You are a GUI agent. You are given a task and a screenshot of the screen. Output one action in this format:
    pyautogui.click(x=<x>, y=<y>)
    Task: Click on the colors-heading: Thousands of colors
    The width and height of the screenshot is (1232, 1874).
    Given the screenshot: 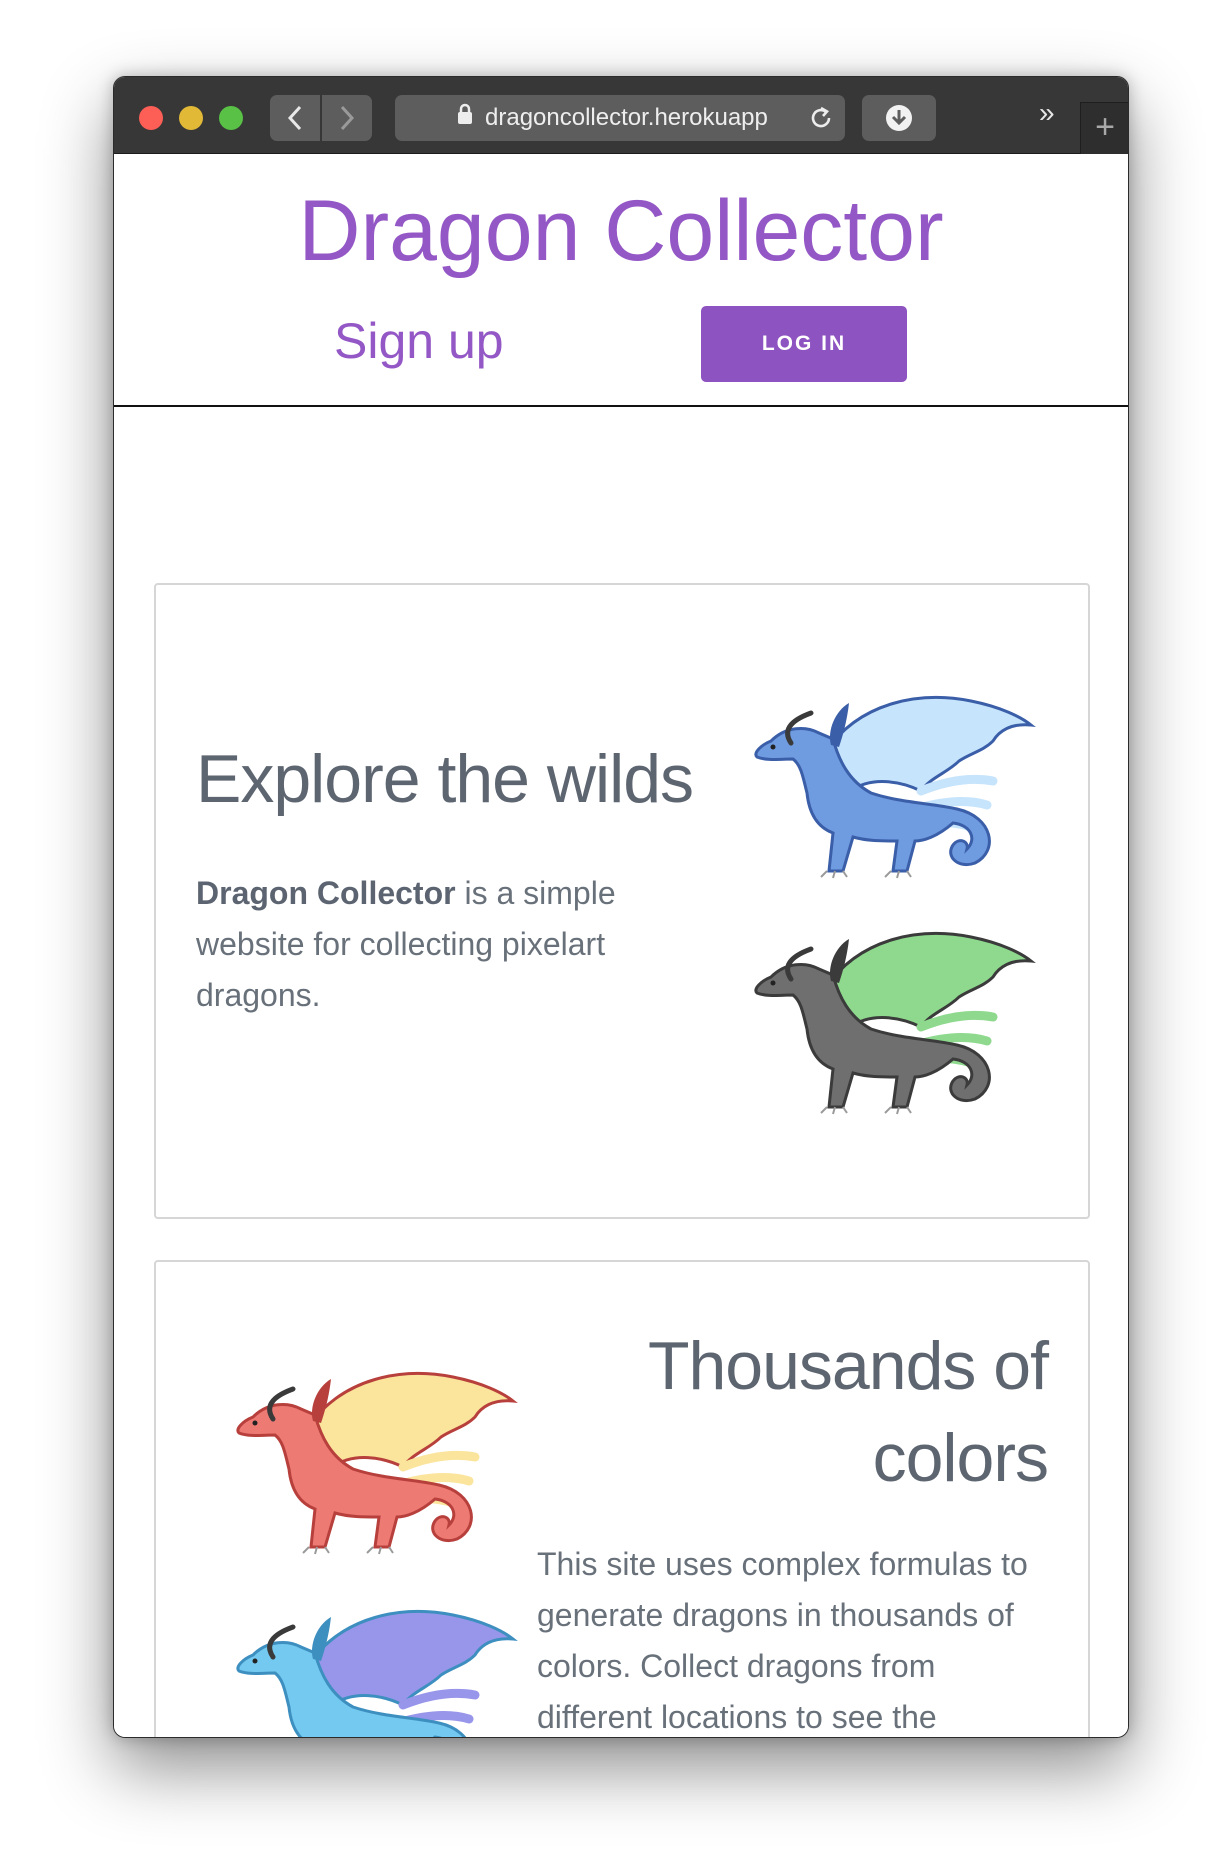 What is the action you would take?
    pyautogui.click(x=788, y=1412)
    